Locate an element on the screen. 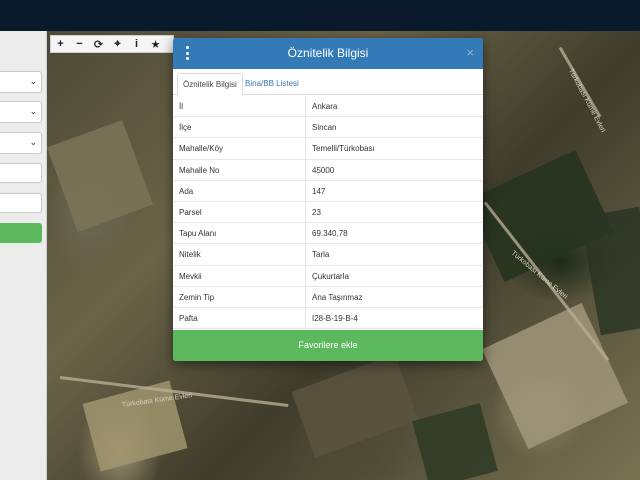 Image resolution: width=640 pixels, height=480 pixels. modal-title: Öznitelik Bilgisi is located at coordinates (328, 53).